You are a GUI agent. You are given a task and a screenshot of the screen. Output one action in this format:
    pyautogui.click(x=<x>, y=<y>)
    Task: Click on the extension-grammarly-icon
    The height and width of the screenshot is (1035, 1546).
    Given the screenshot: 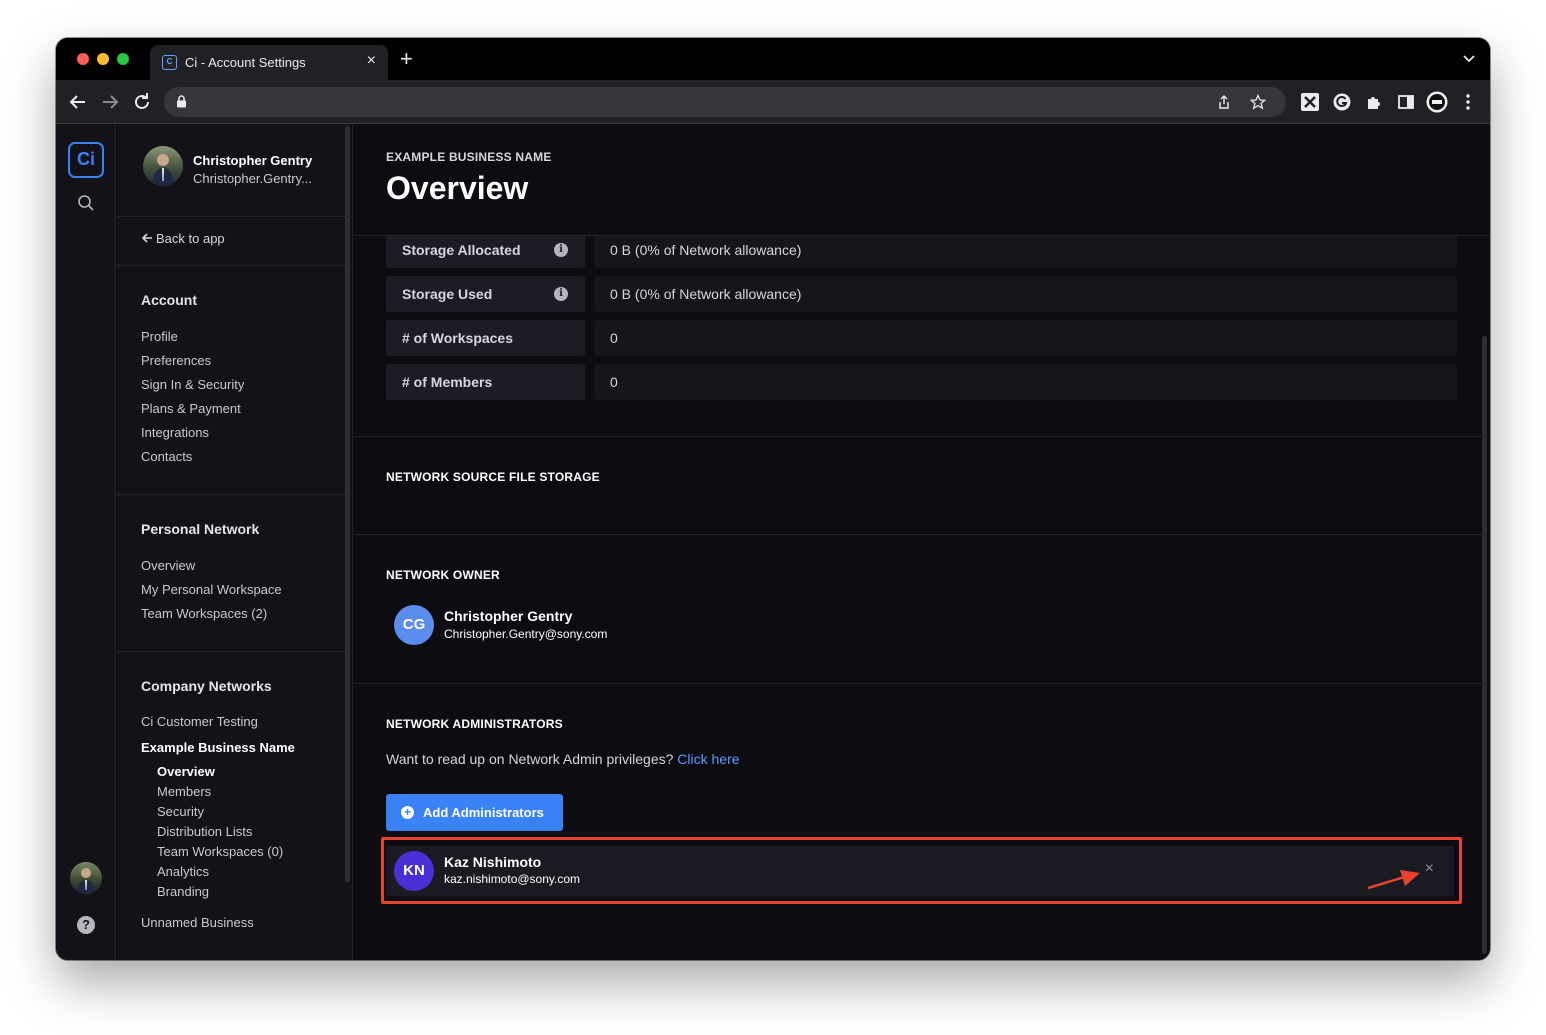 What is the action you would take?
    pyautogui.click(x=1342, y=102)
    